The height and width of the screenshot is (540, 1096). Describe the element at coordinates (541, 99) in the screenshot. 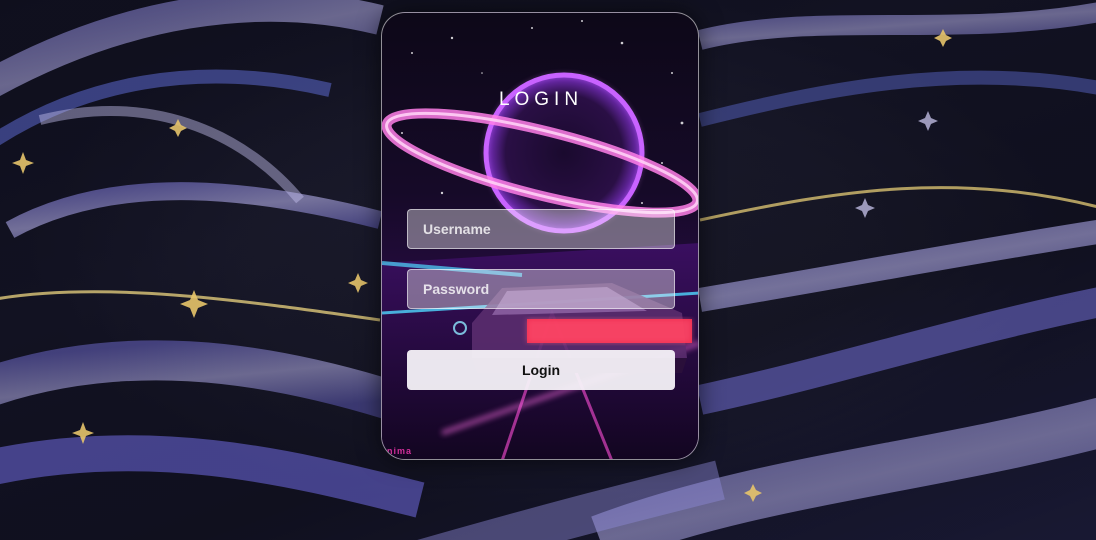

I see `login-title: LOGIN` at that location.